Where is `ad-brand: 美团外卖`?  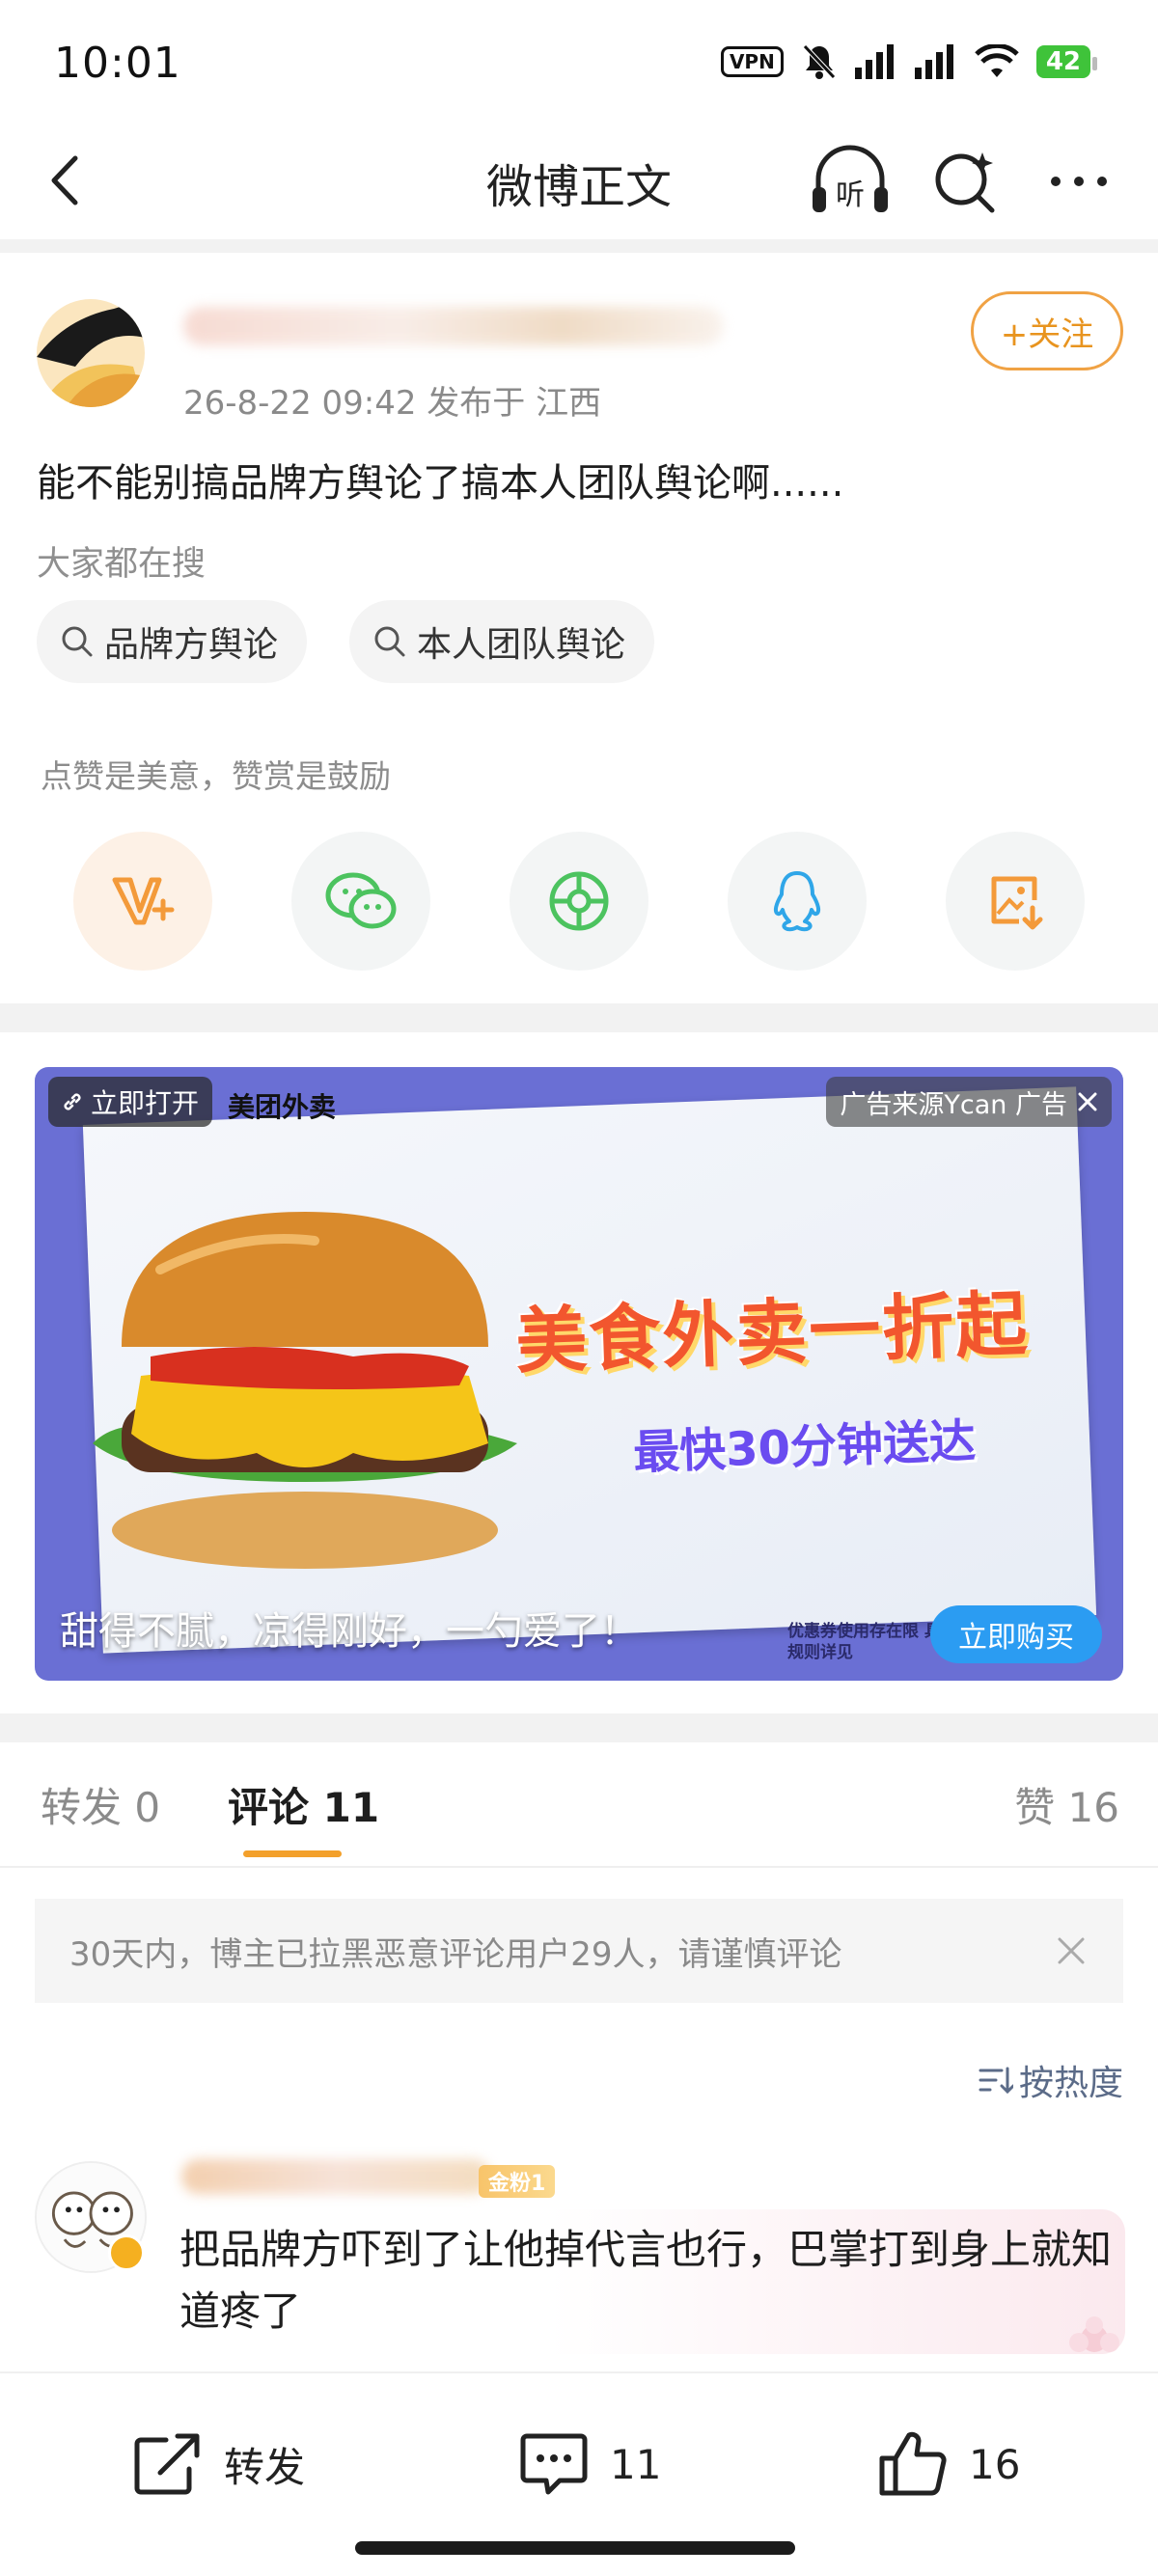 ad-brand: 美团外卖 is located at coordinates (282, 1107).